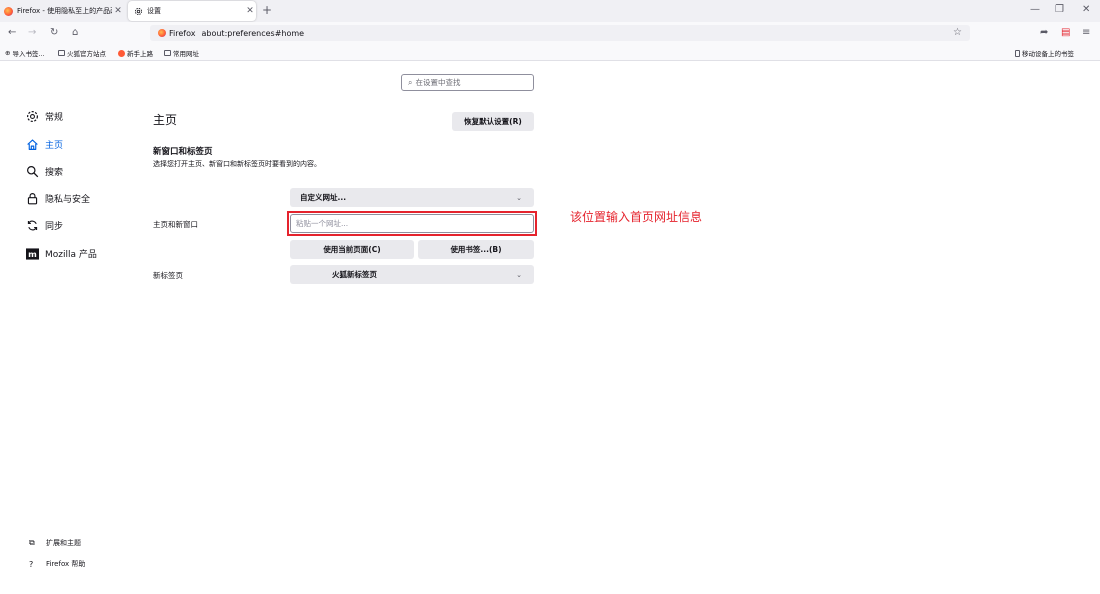 This screenshot has height=594, width=1100. Describe the element at coordinates (1044, 32) in the screenshot. I see `save-to-pocket-icon: ➦` at that location.